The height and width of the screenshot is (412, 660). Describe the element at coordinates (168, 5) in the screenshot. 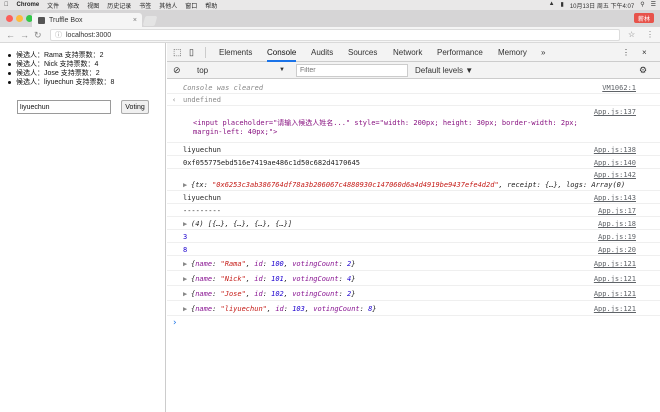

I see `menu-item-people: 其他人` at that location.